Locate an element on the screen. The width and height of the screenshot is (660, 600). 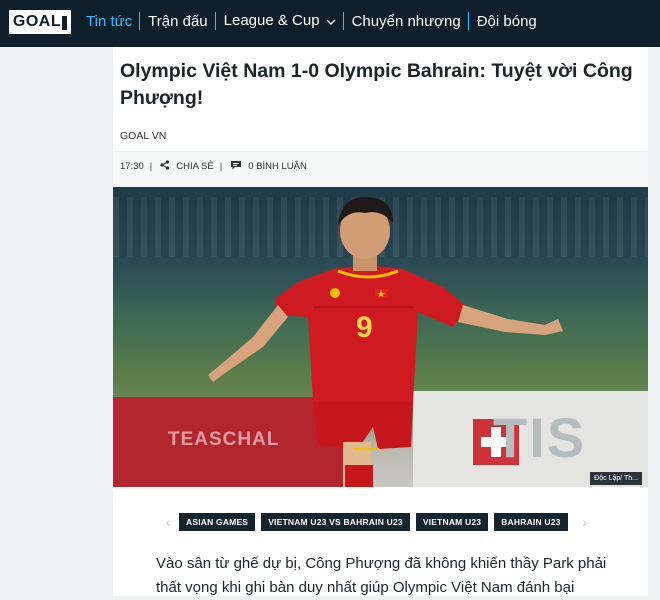
publish-time: 17:30 is located at coordinates (132, 166).